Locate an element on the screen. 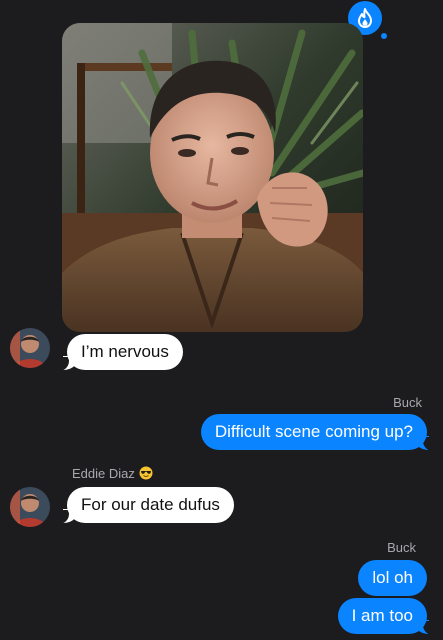 This screenshot has height=640, width=443. app-badge-tail is located at coordinates (384, 36).